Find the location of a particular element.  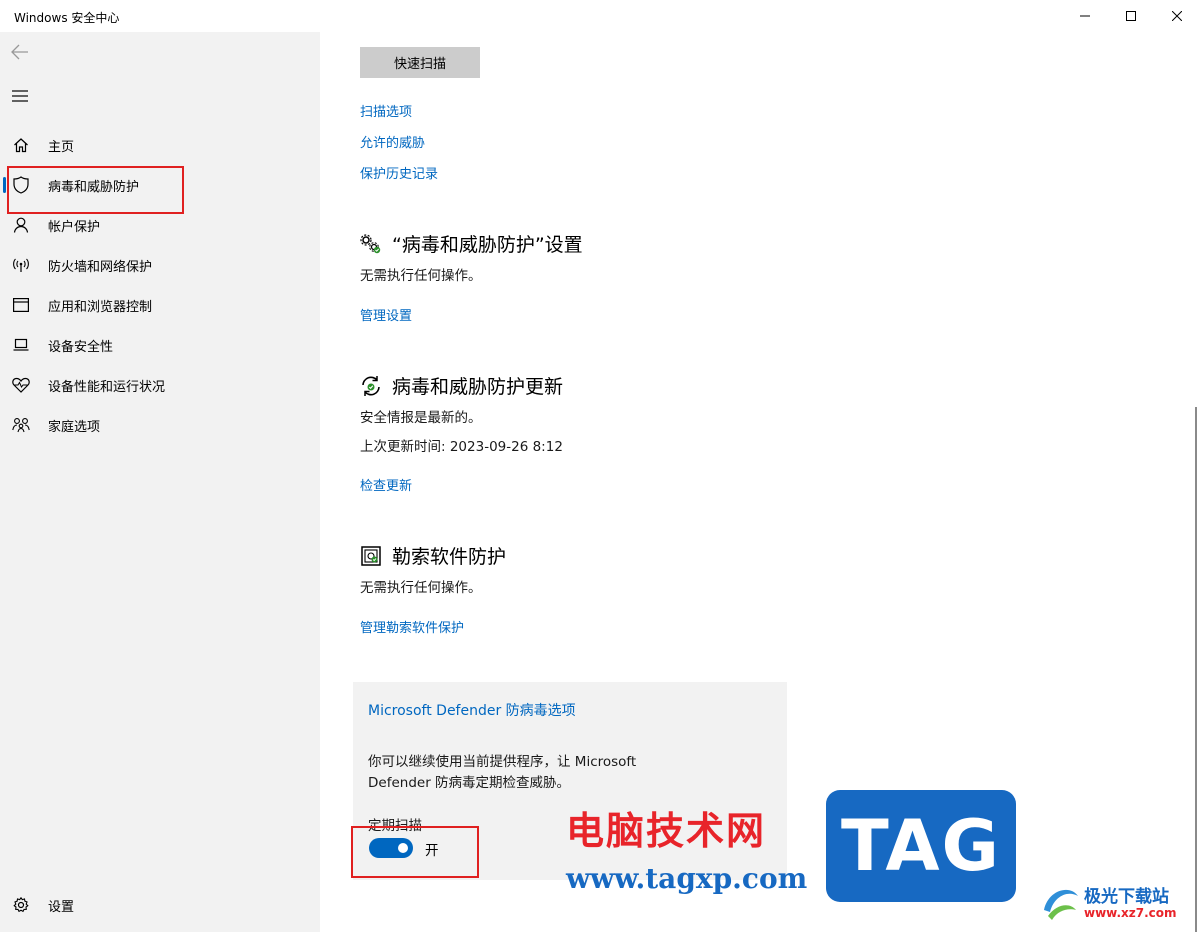

sidebar-item-label: 应用和浏览器控制 is located at coordinates (100, 307).